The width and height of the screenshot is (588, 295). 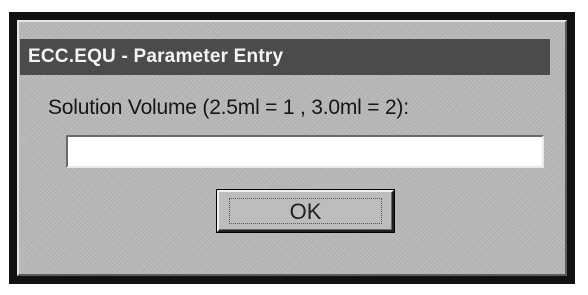 I want to click on ok-button-label: OK, so click(x=305, y=211).